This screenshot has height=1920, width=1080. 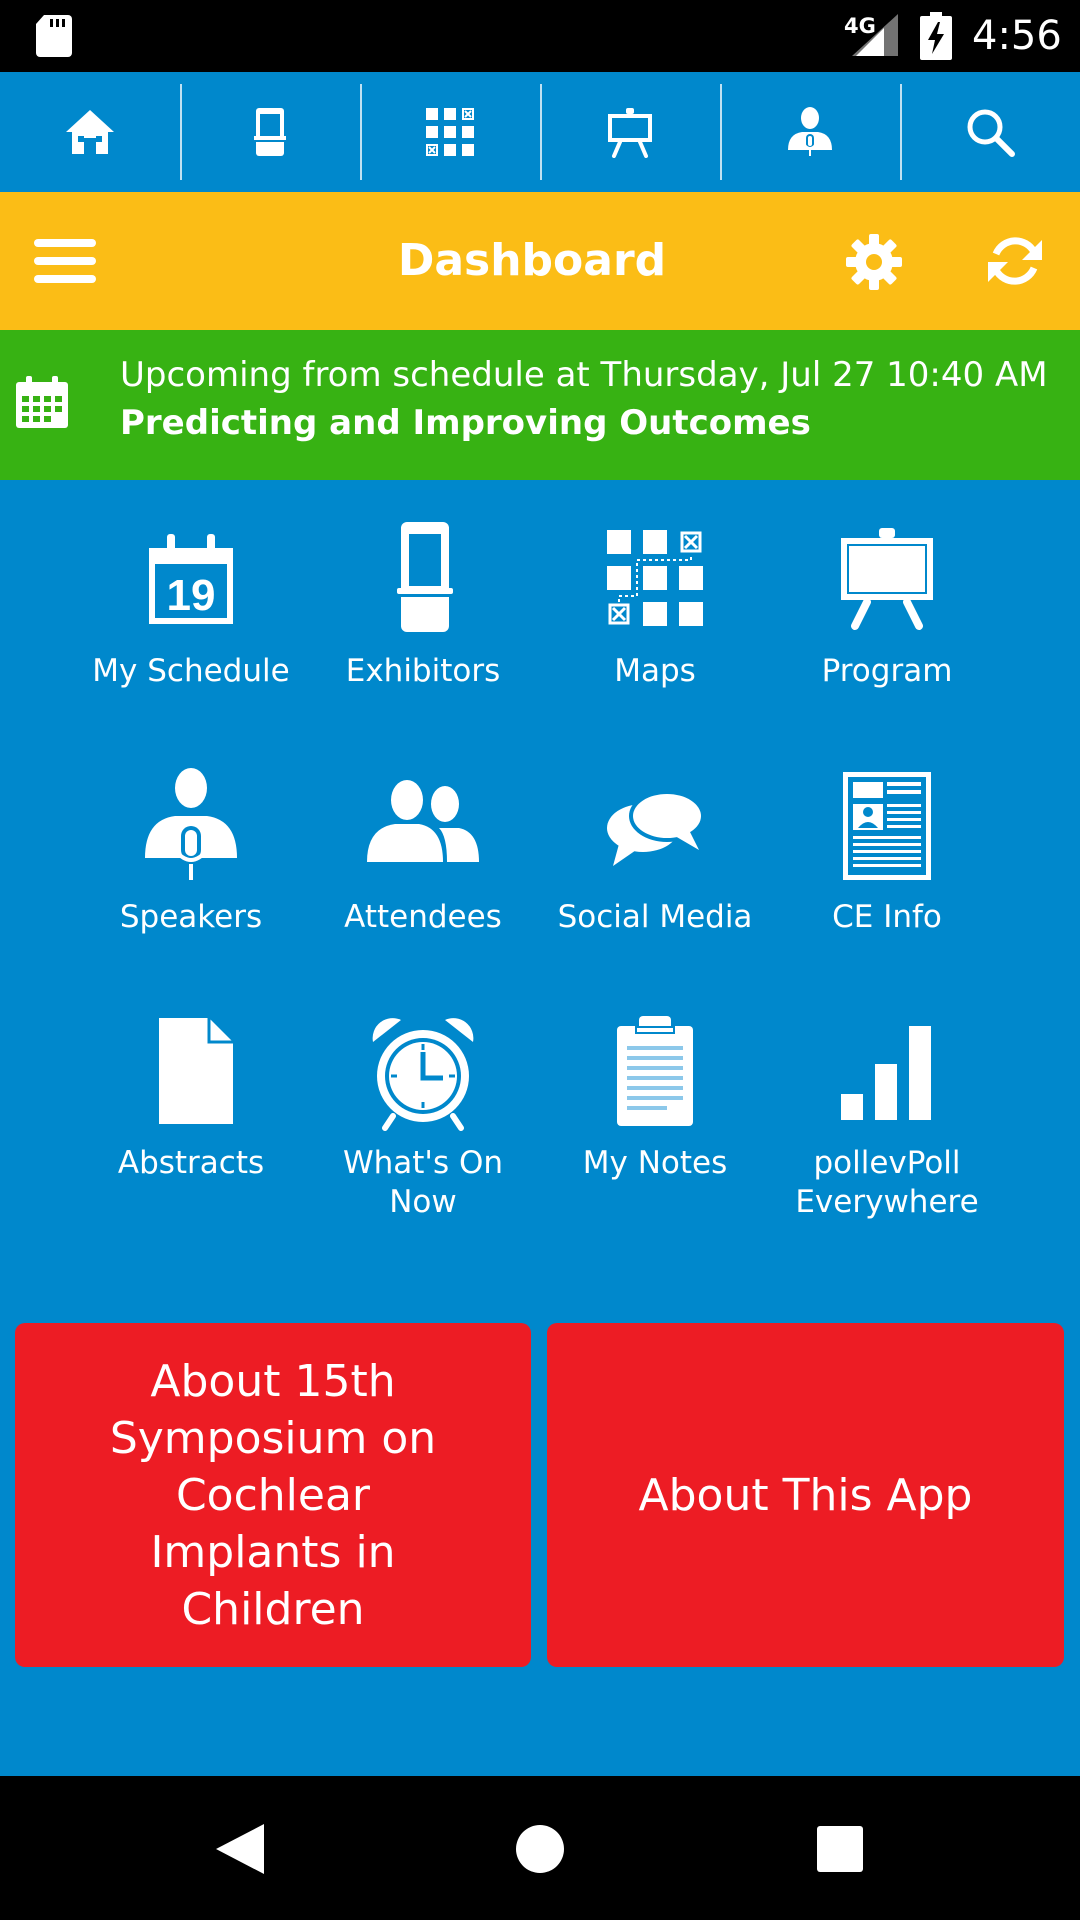 What do you see at coordinates (887, 917) in the screenshot?
I see `tile-label: CE Info` at bounding box center [887, 917].